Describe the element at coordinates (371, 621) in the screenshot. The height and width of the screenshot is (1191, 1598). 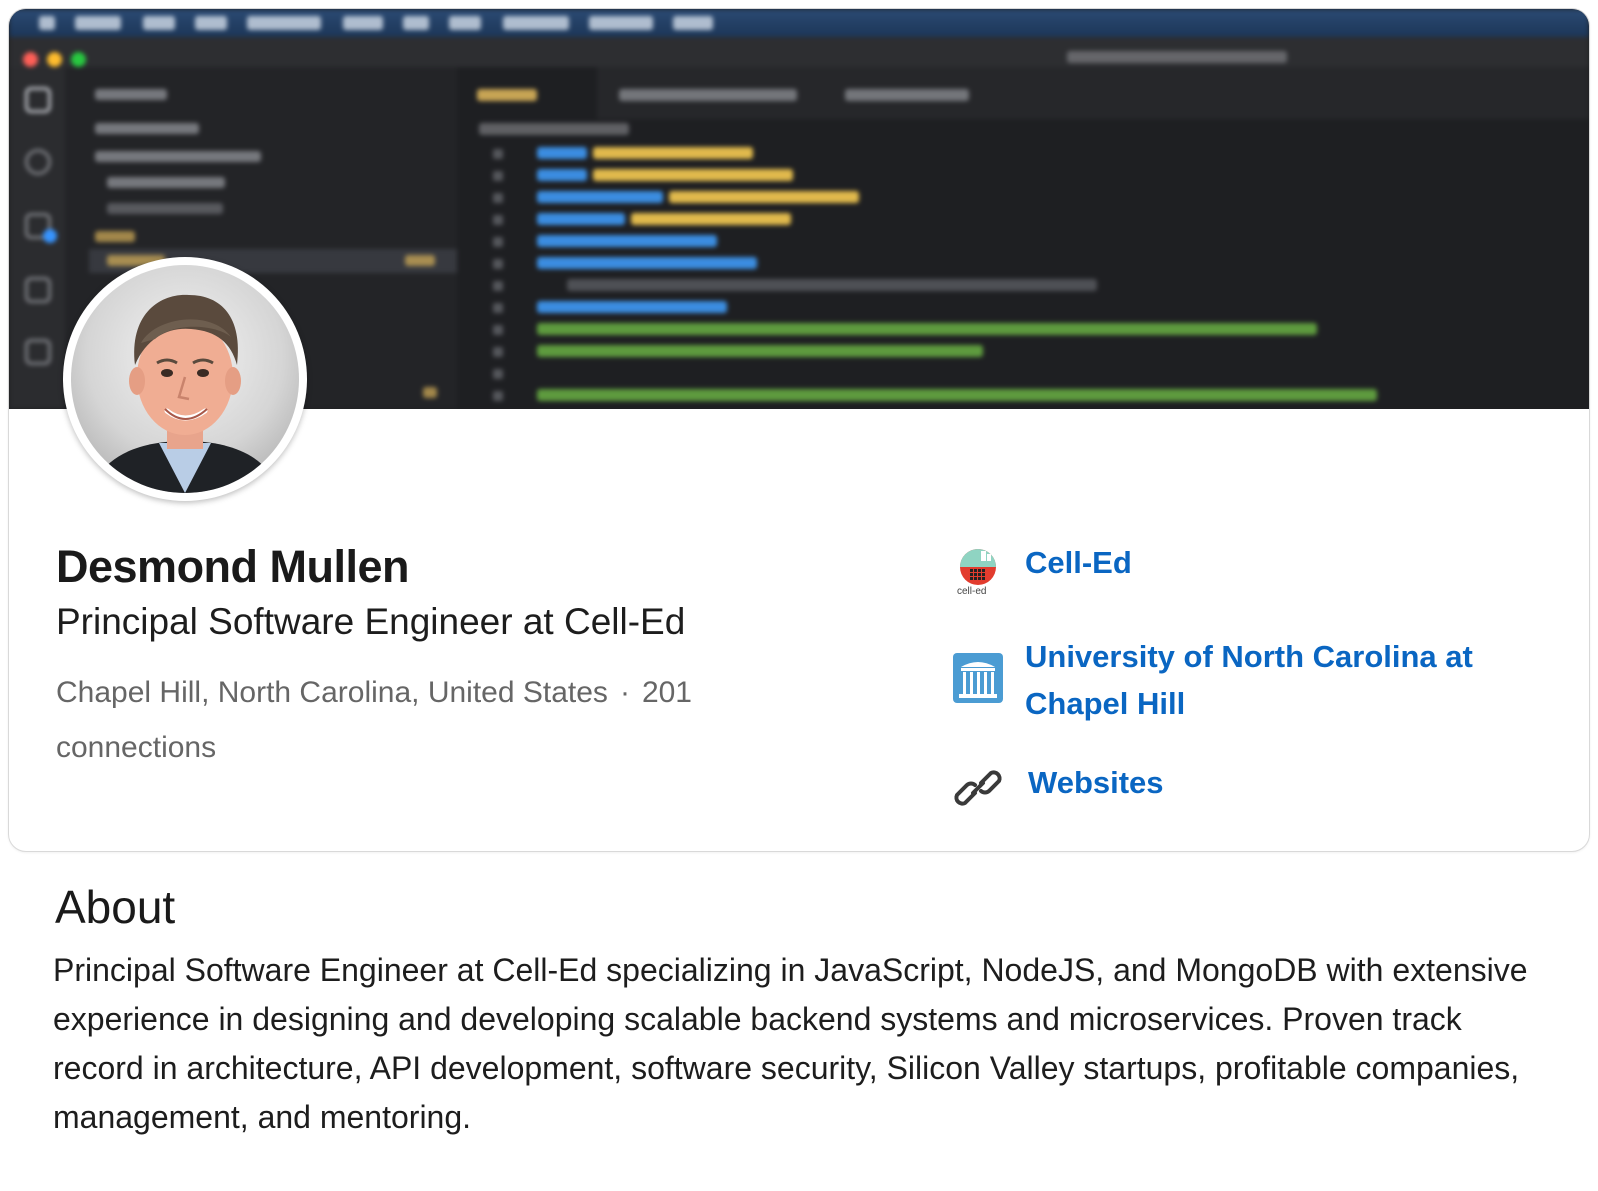
I see `profile-headline: Principal Software Engineer at Cell-Ed` at that location.